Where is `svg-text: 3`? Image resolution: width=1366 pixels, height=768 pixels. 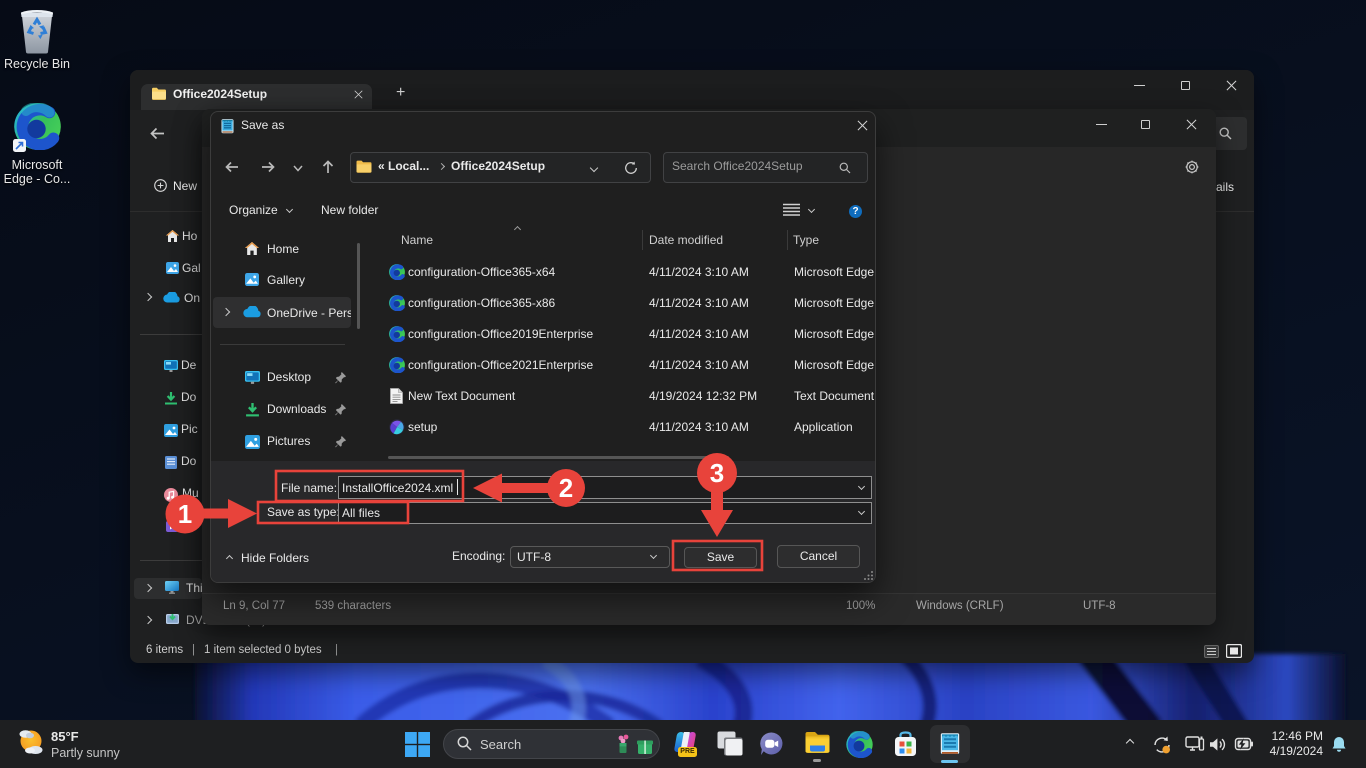 svg-text: 3 is located at coordinates (717, 473).